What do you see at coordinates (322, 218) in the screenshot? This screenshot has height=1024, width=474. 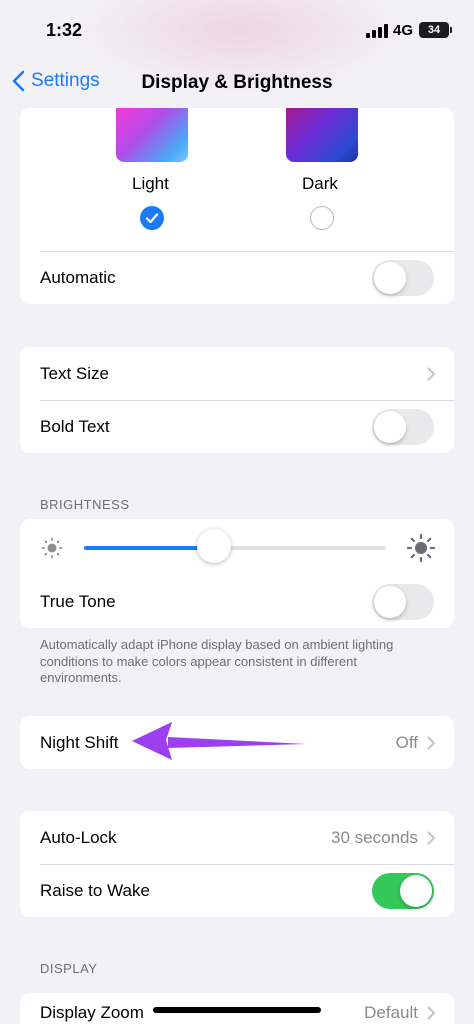 I see `dark-mode-radio` at bounding box center [322, 218].